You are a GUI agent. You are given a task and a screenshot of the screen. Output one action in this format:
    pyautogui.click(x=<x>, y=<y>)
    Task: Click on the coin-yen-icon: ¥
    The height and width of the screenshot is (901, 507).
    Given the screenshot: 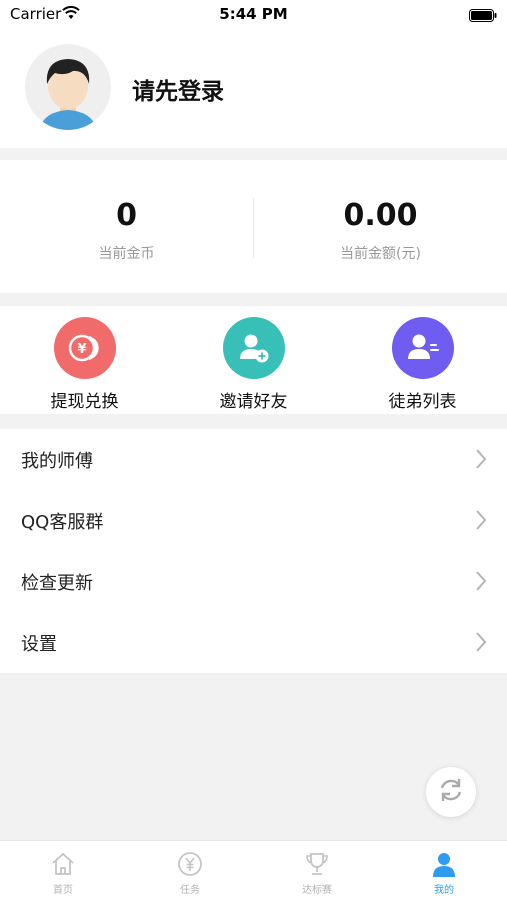 What is the action you would take?
    pyautogui.click(x=84, y=348)
    